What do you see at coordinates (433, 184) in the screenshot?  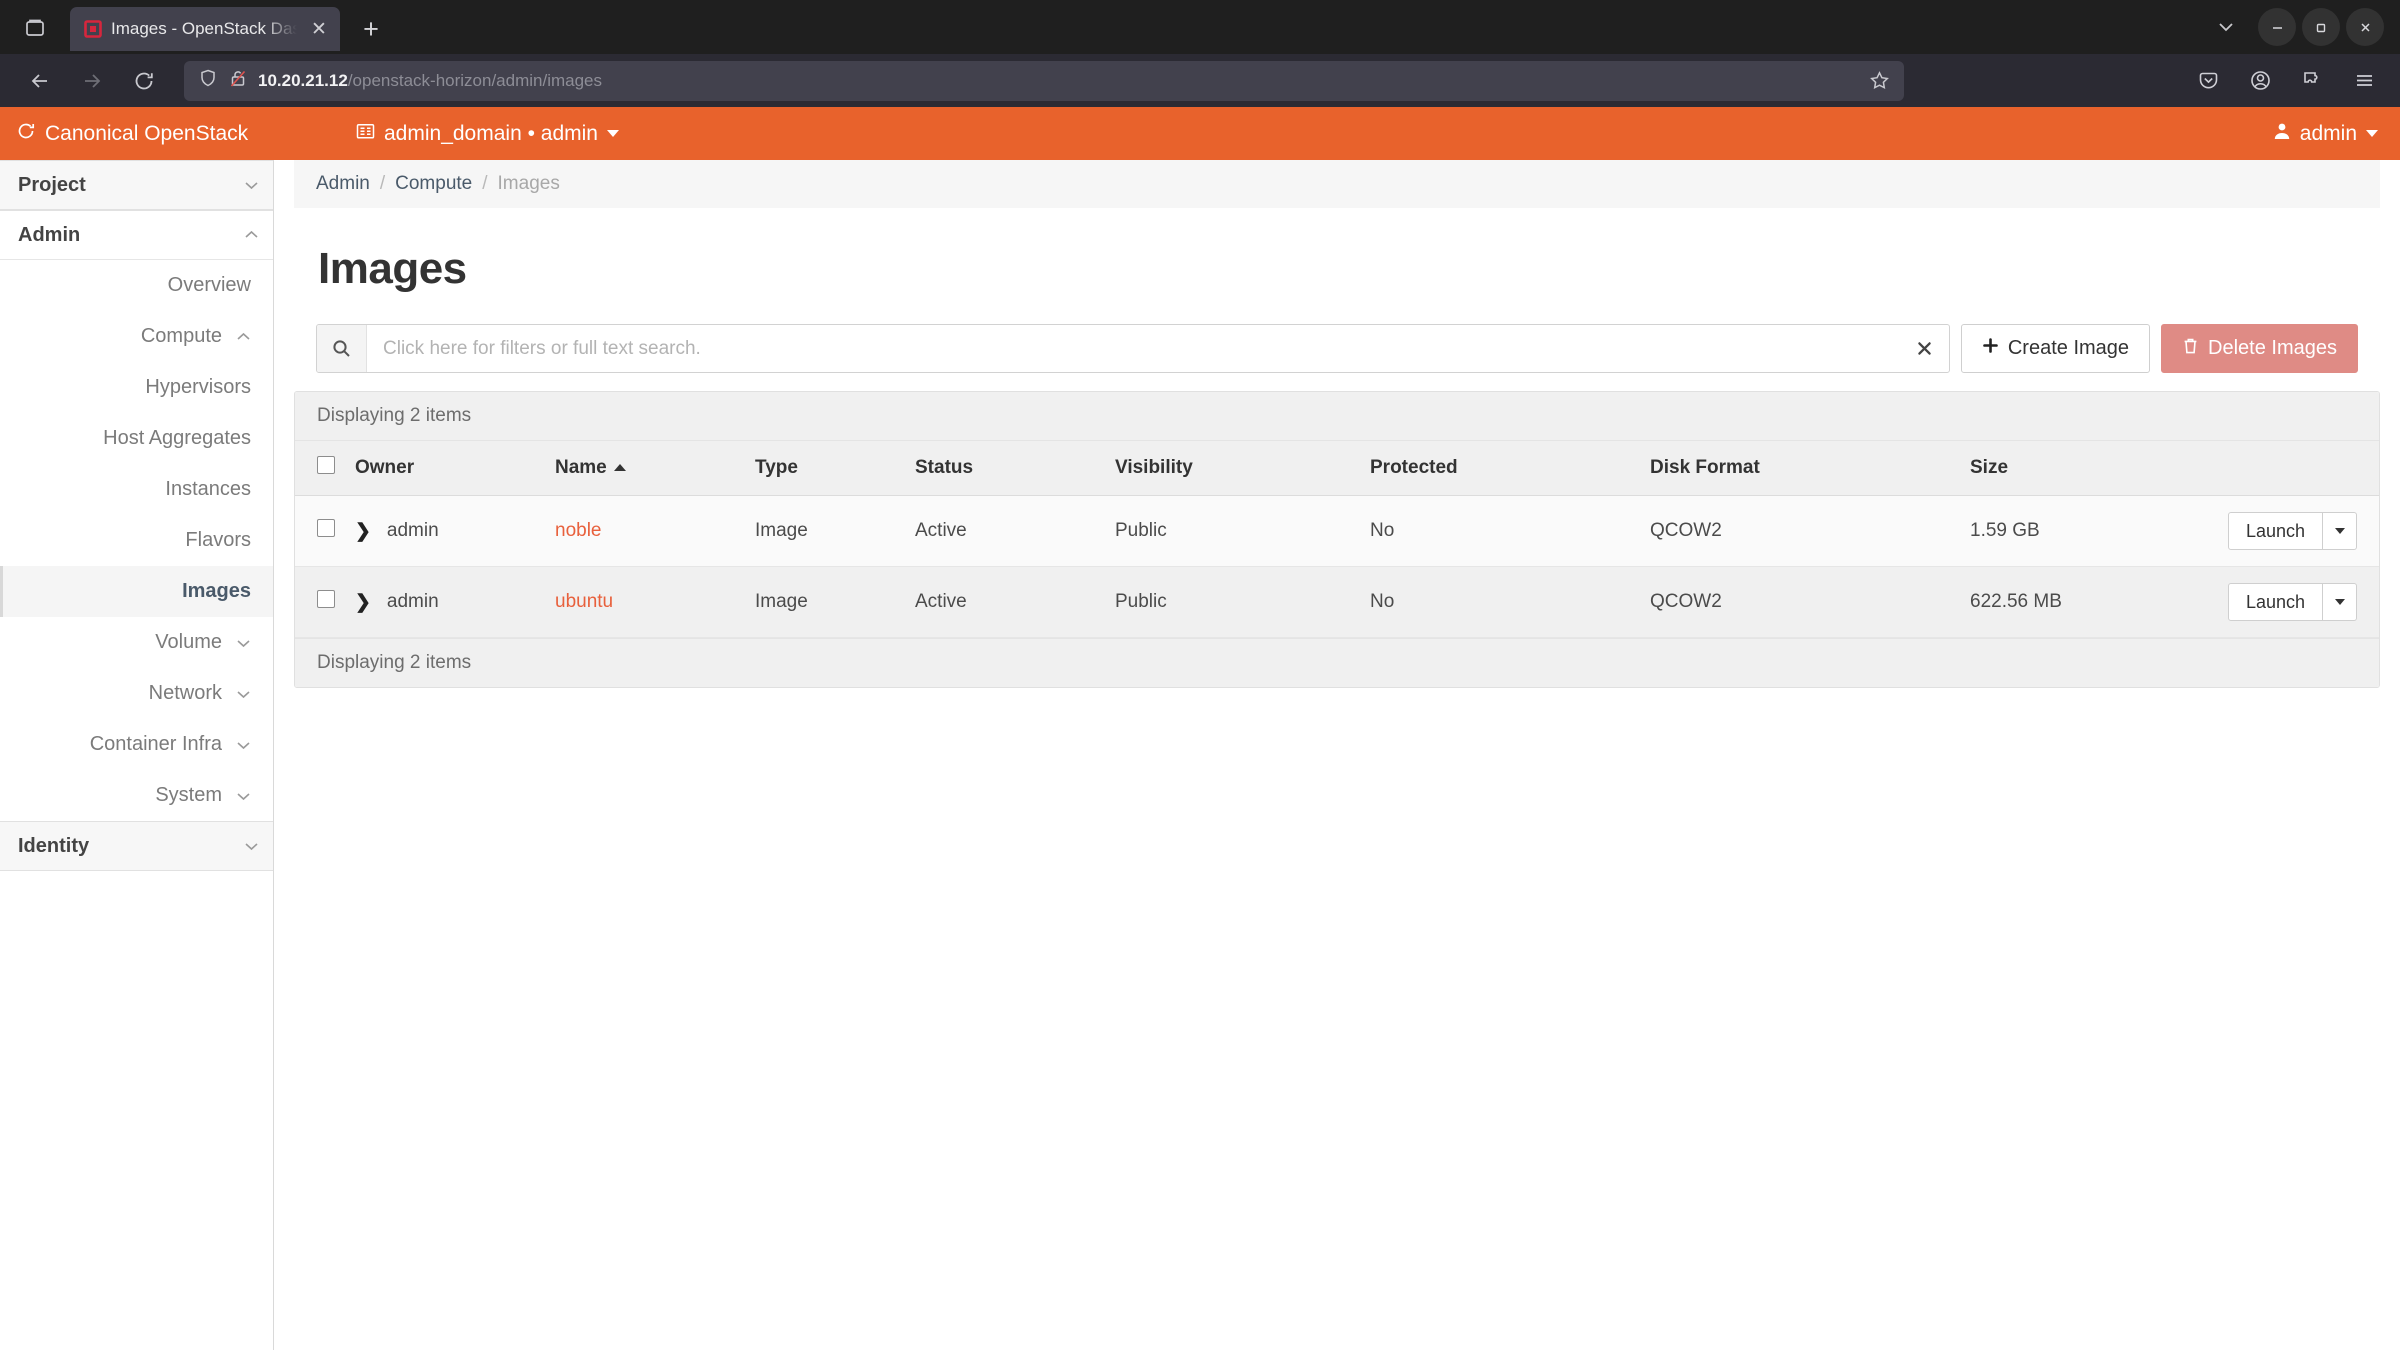 I see `breadcrumb-item-compute: Compute` at bounding box center [433, 184].